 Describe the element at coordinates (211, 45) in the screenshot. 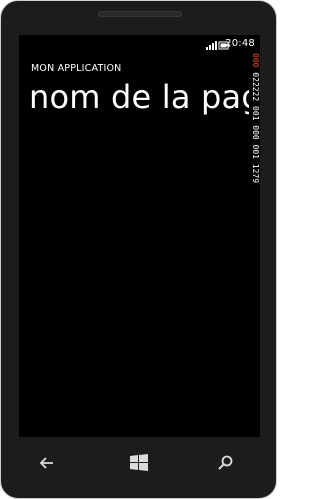

I see `signal-icon` at that location.